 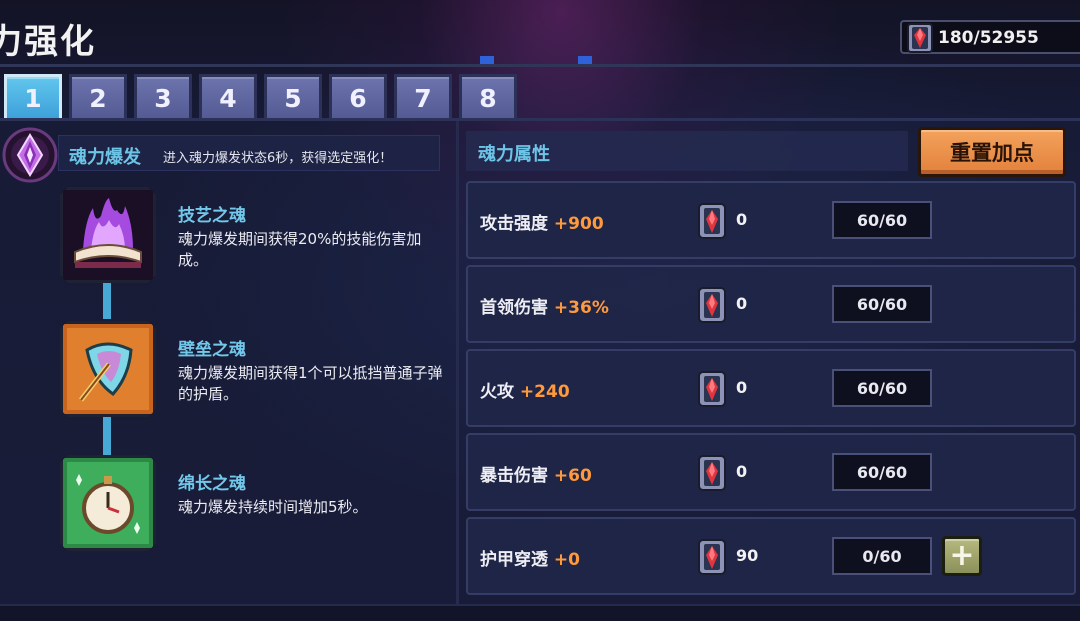 What do you see at coordinates (536, 476) in the screenshot?
I see `attribute-label: 暴击伤害 +60` at bounding box center [536, 476].